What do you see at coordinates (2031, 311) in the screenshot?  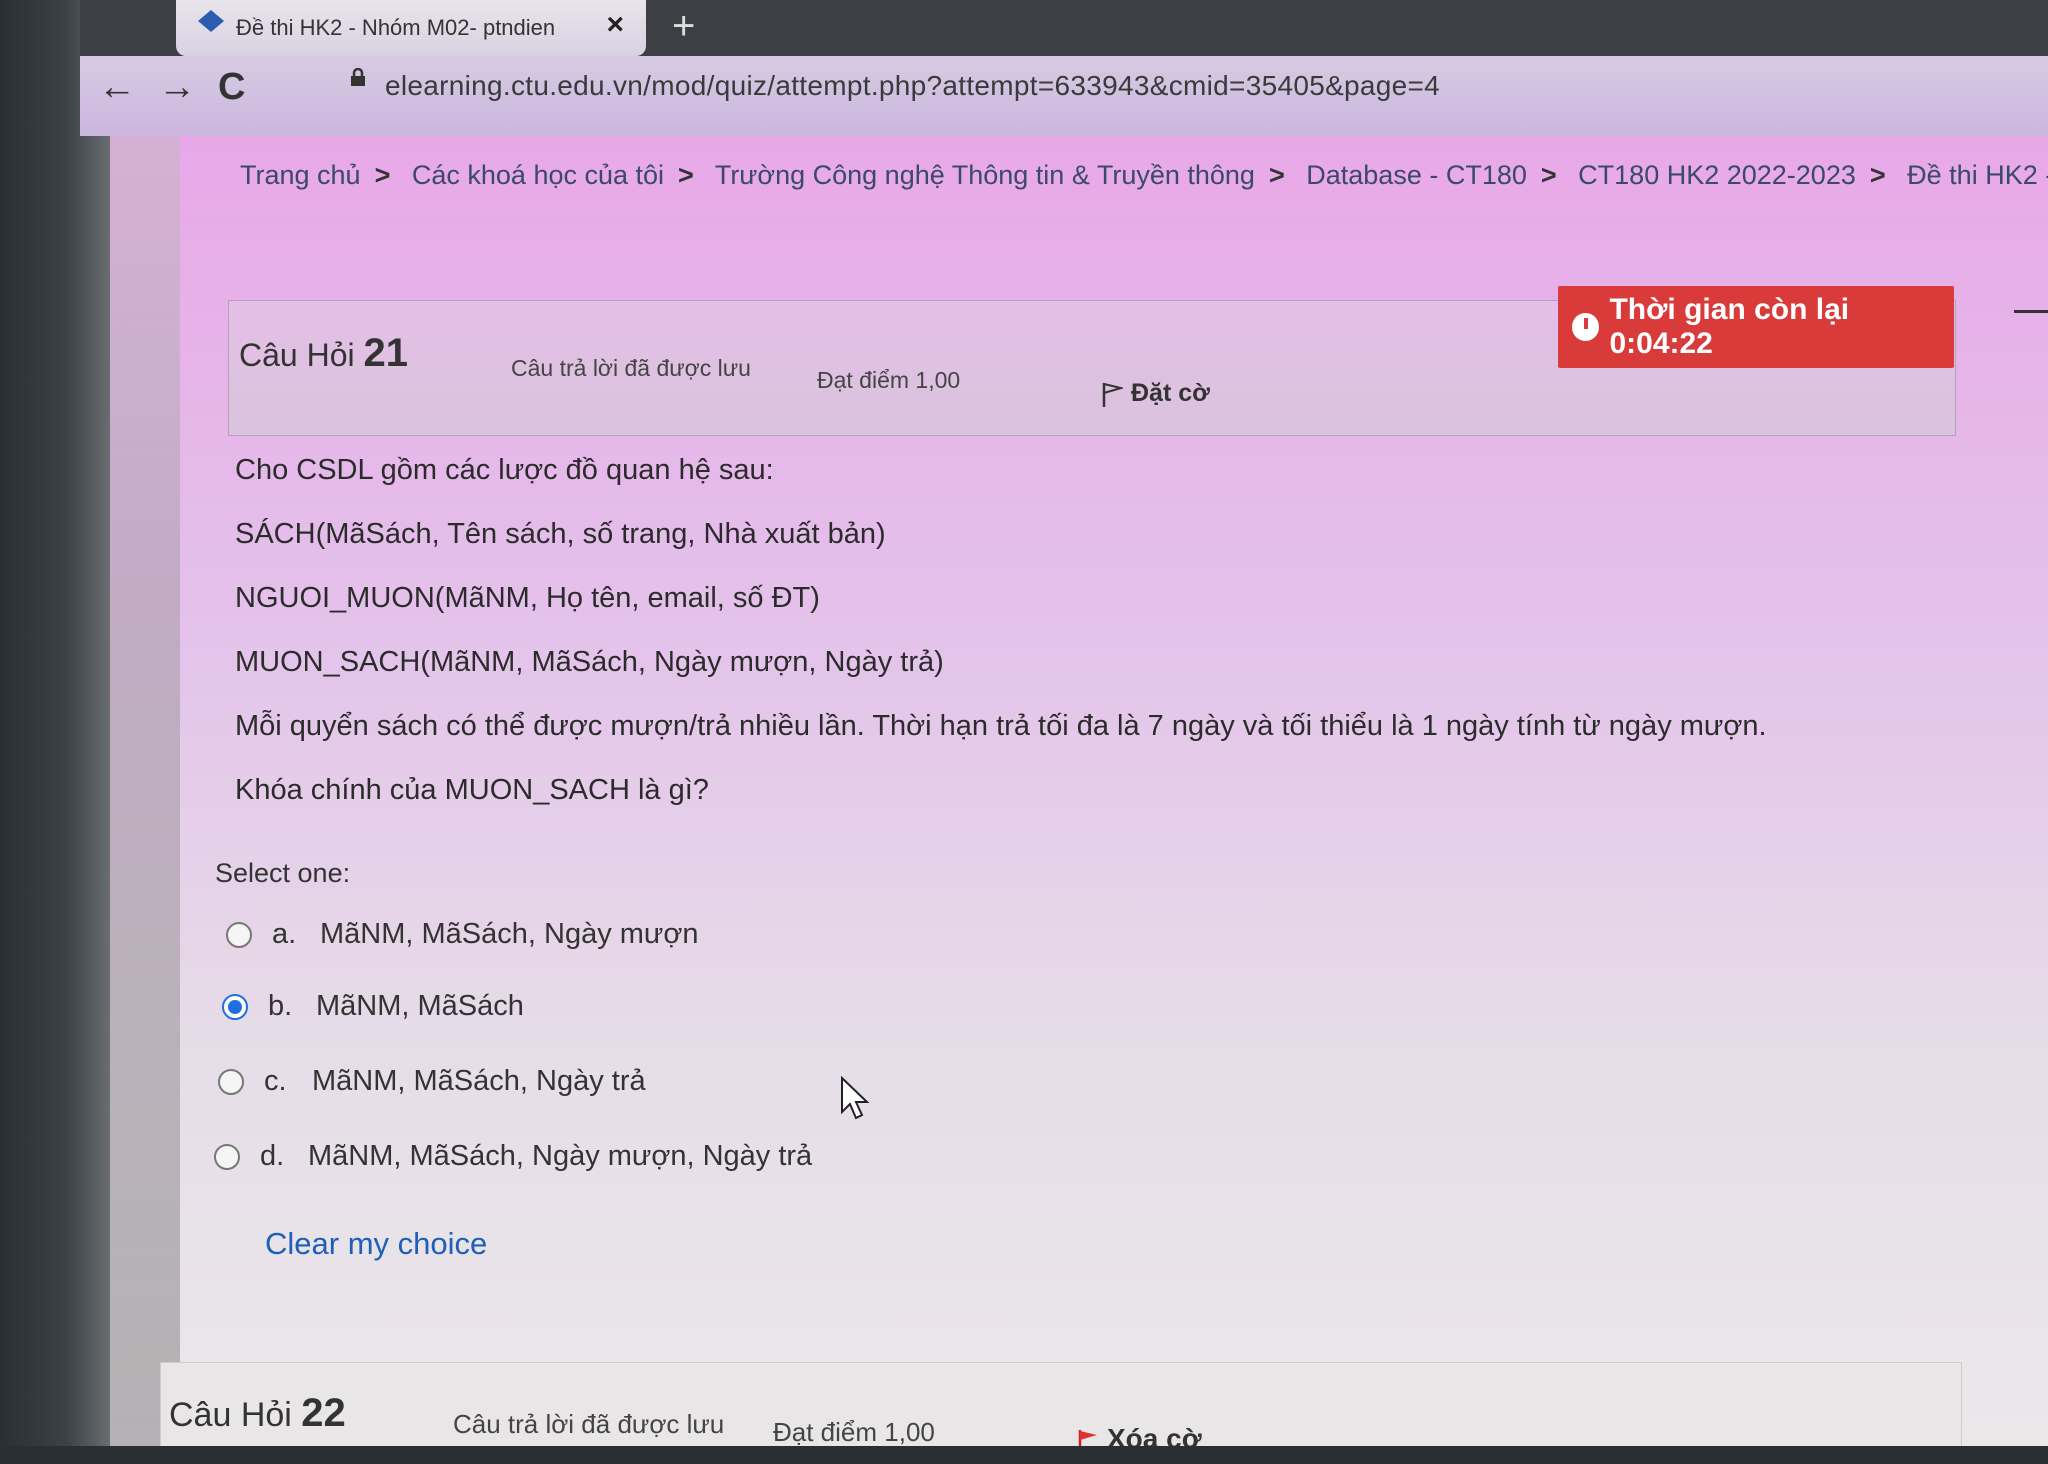 I see `divider` at bounding box center [2031, 311].